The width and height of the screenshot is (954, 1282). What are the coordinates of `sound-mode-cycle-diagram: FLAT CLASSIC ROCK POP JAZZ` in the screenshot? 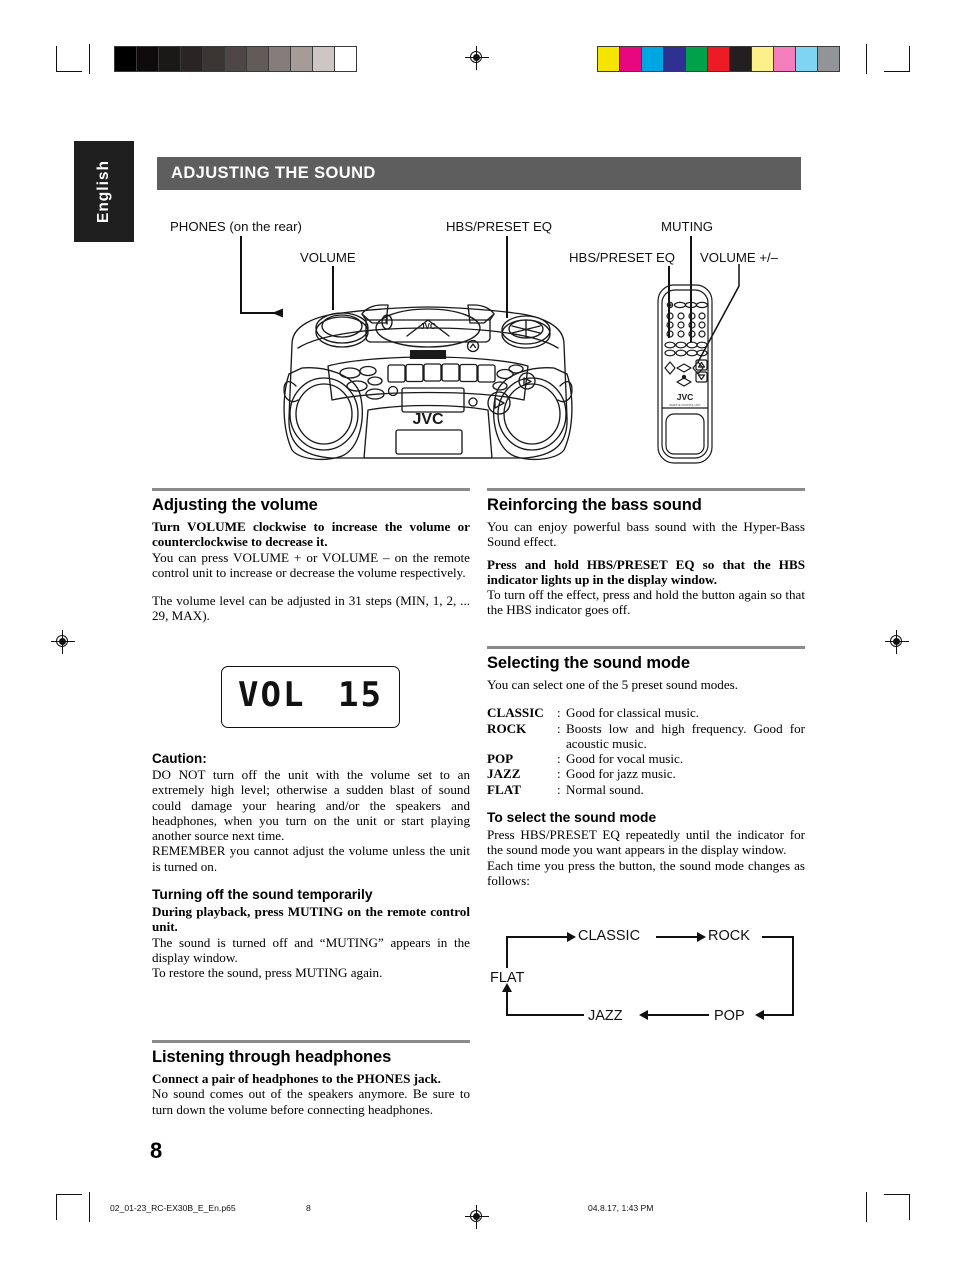 It's located at (646, 980).